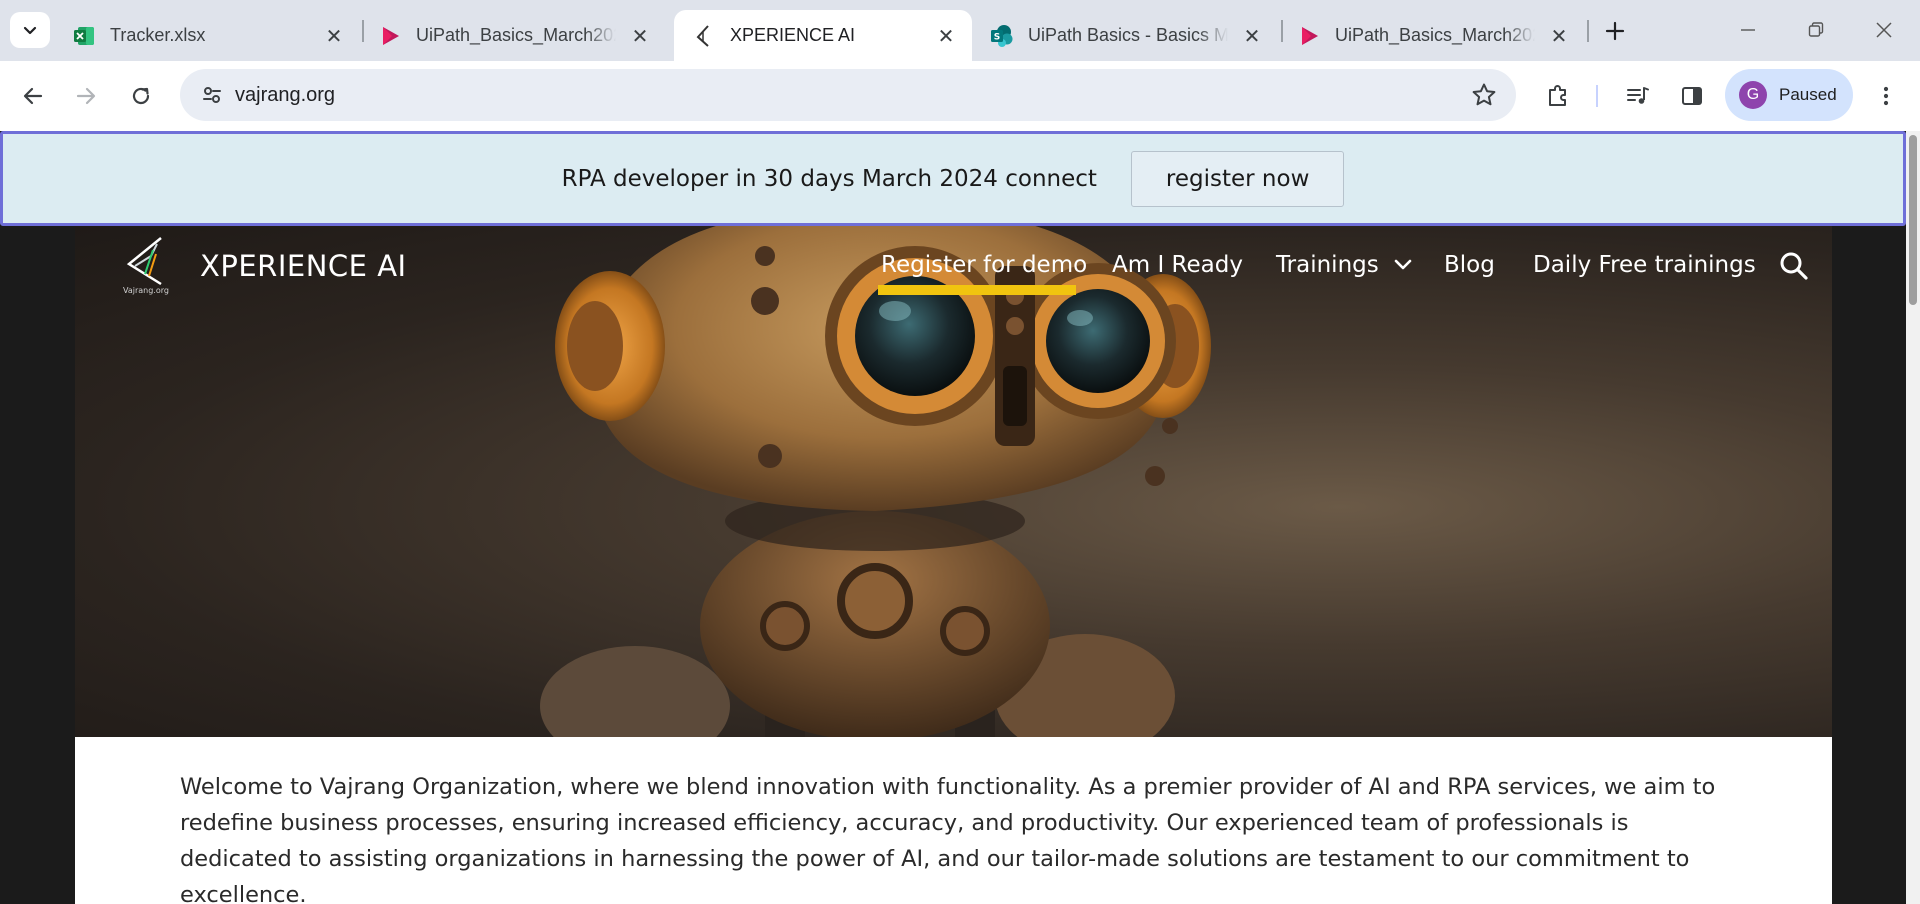 This screenshot has height=904, width=1920. I want to click on svg-text: S, so click(997, 37).